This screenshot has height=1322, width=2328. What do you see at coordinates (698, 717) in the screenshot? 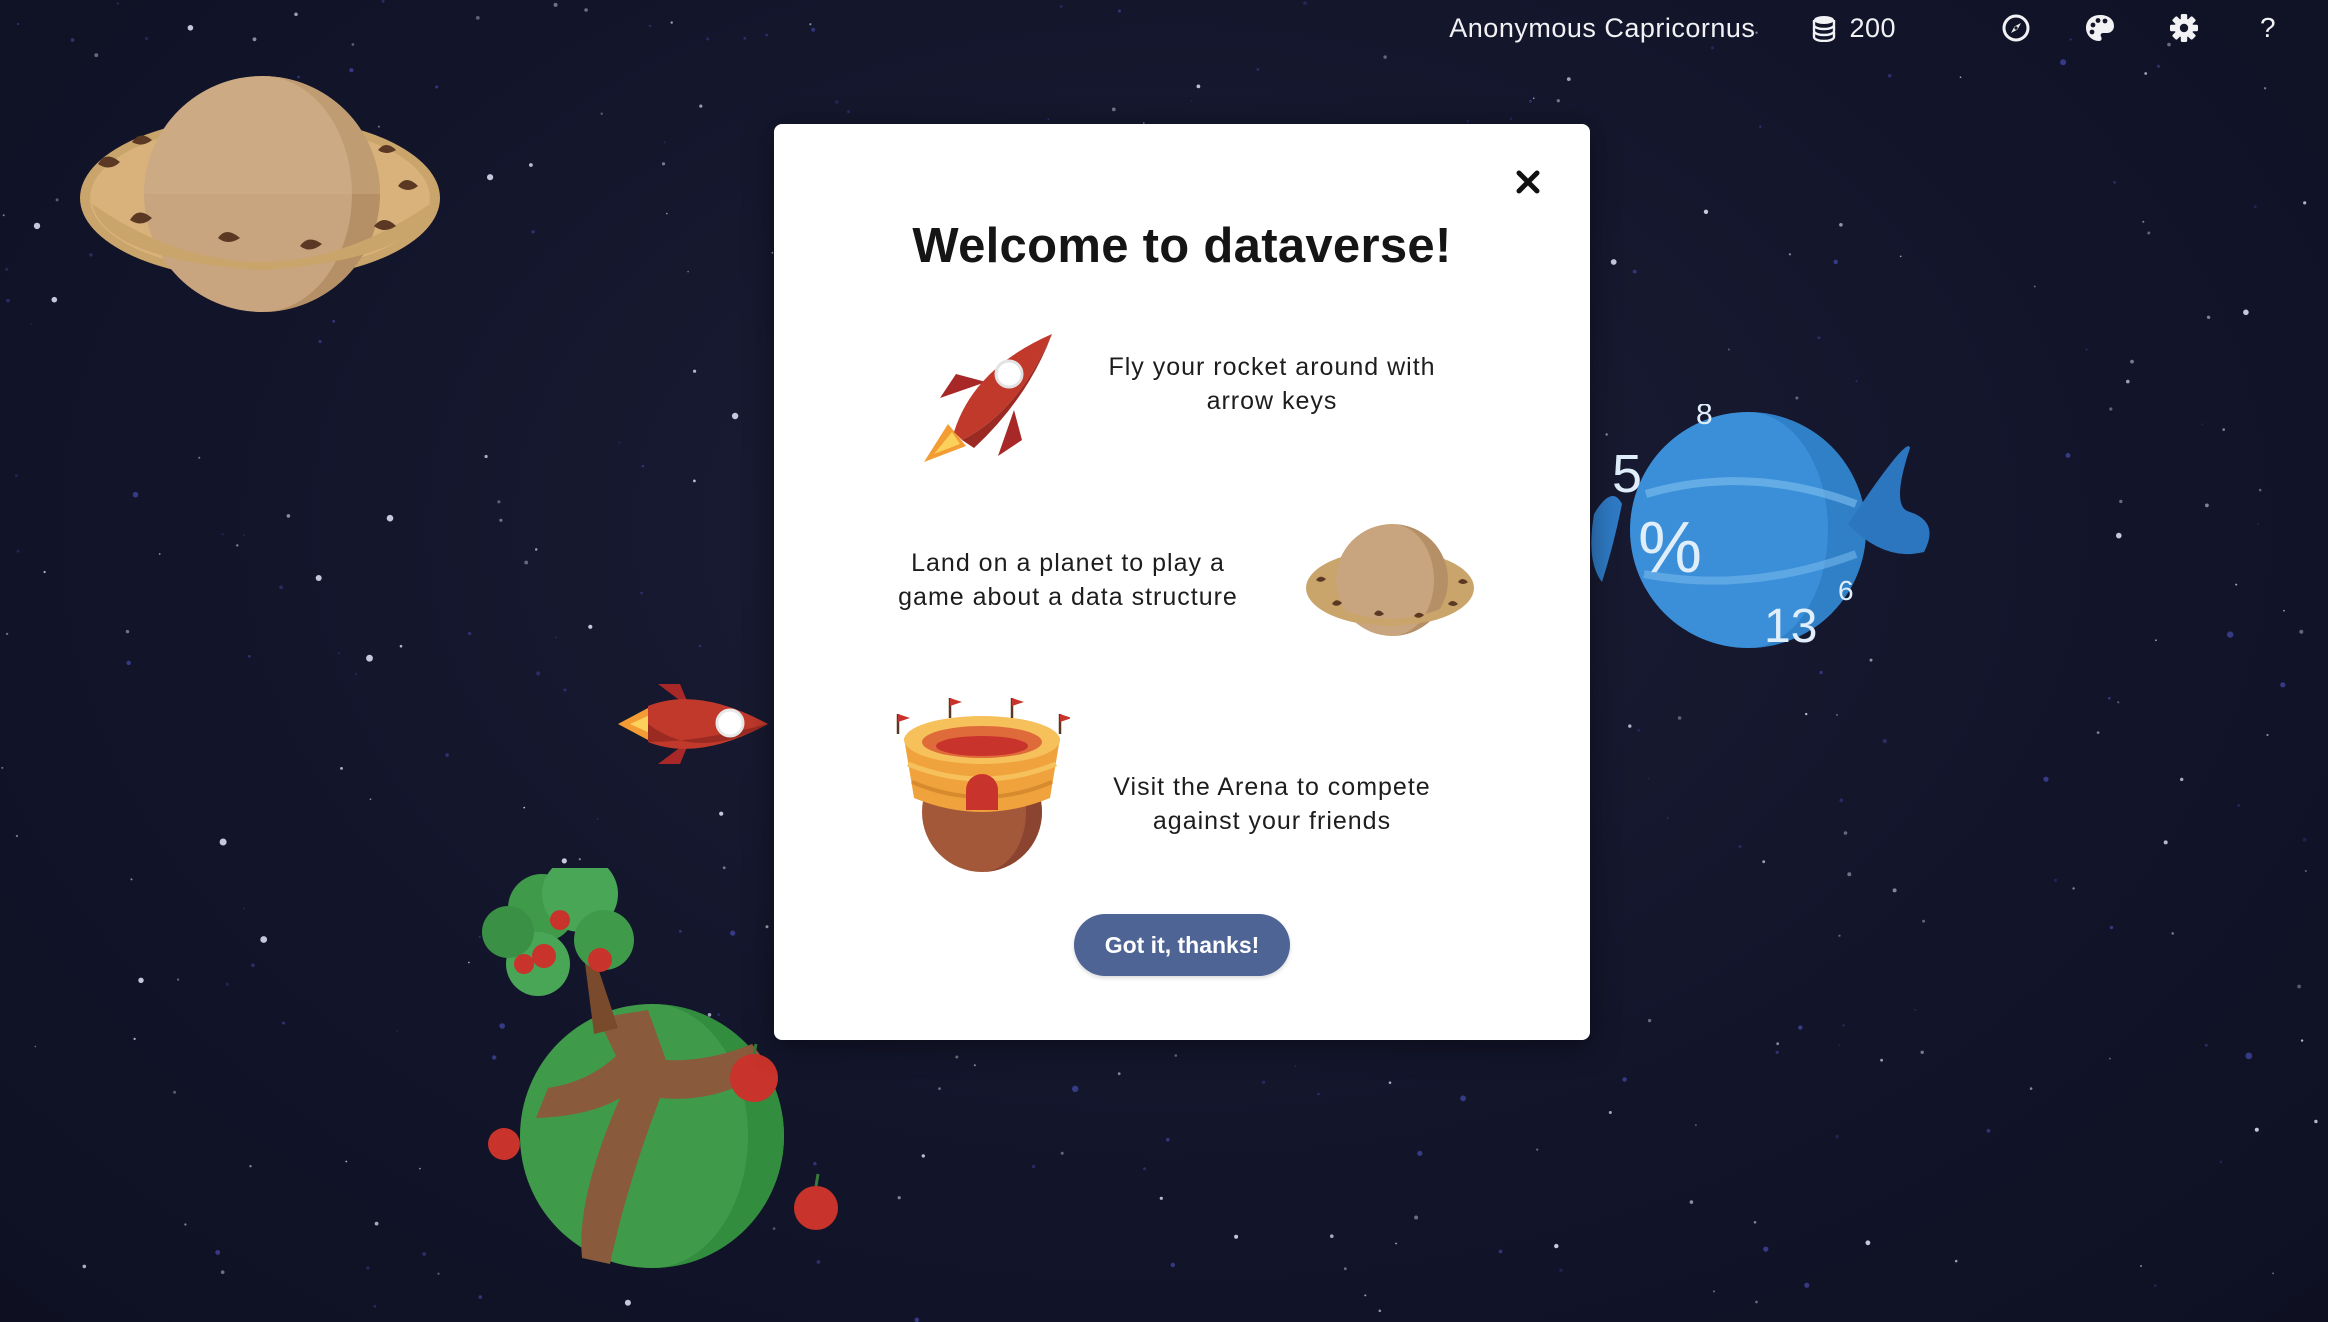
I see `player-rocket` at bounding box center [698, 717].